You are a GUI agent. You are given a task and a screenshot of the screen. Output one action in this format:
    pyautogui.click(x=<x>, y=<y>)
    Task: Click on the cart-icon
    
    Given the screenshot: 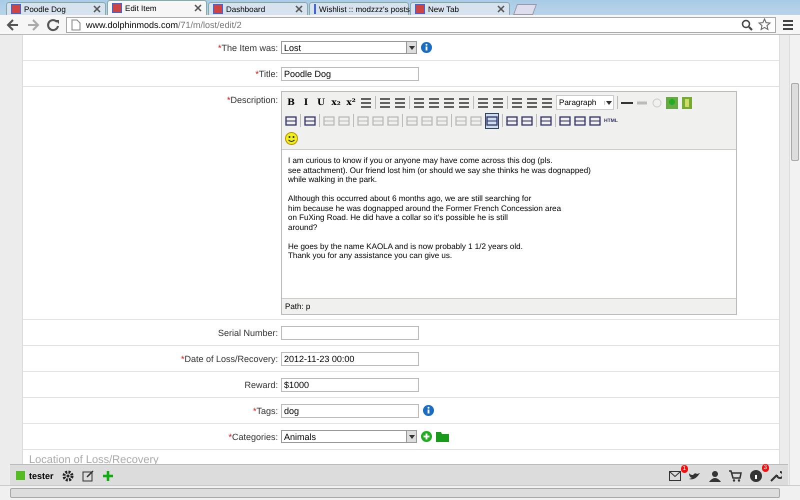 What is the action you would take?
    pyautogui.click(x=735, y=476)
    